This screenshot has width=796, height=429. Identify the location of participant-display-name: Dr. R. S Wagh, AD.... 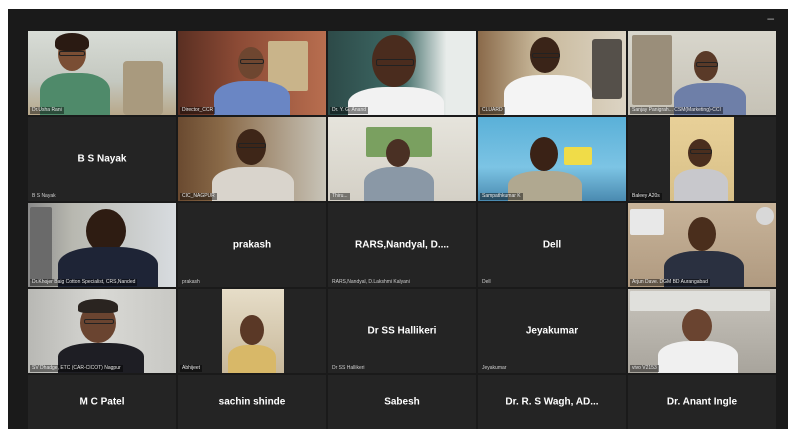
(552, 402).